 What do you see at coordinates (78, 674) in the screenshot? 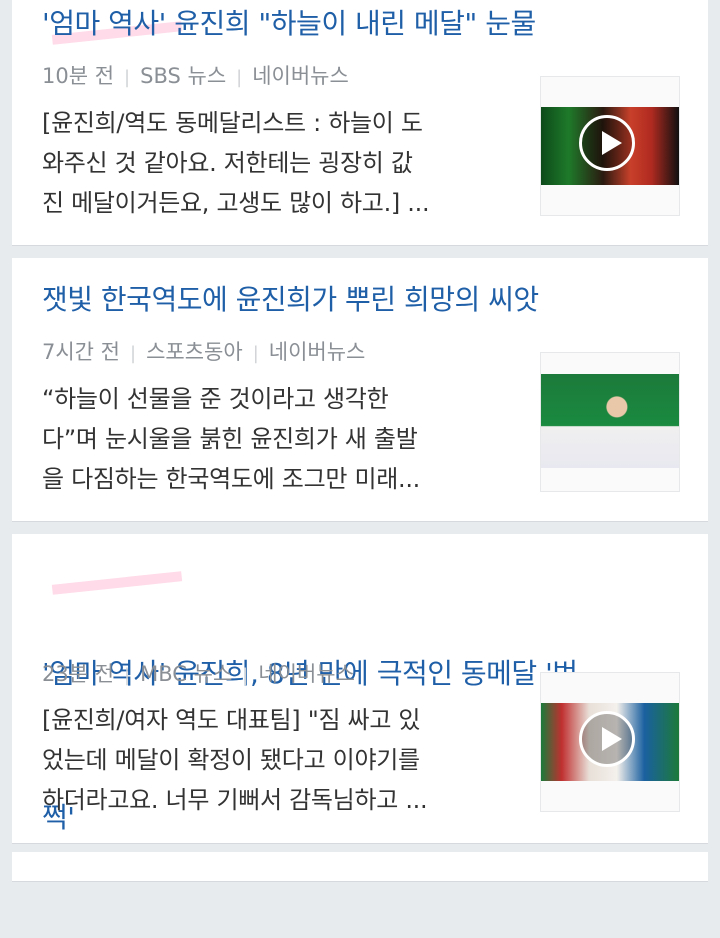
I see `news-time: 23분 전` at bounding box center [78, 674].